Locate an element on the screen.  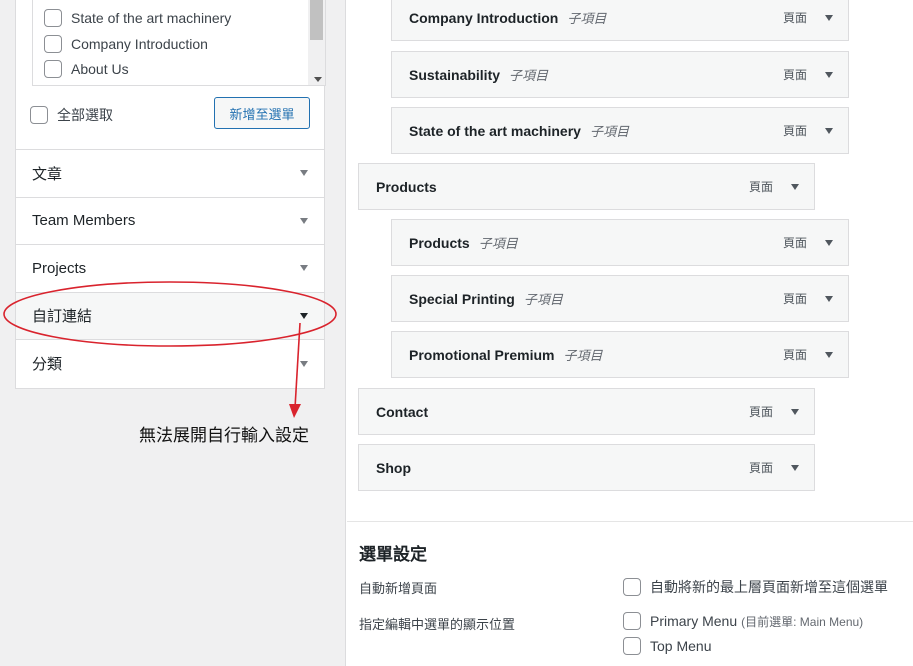
accordion-posts: 文章 is located at coordinates (170, 174).